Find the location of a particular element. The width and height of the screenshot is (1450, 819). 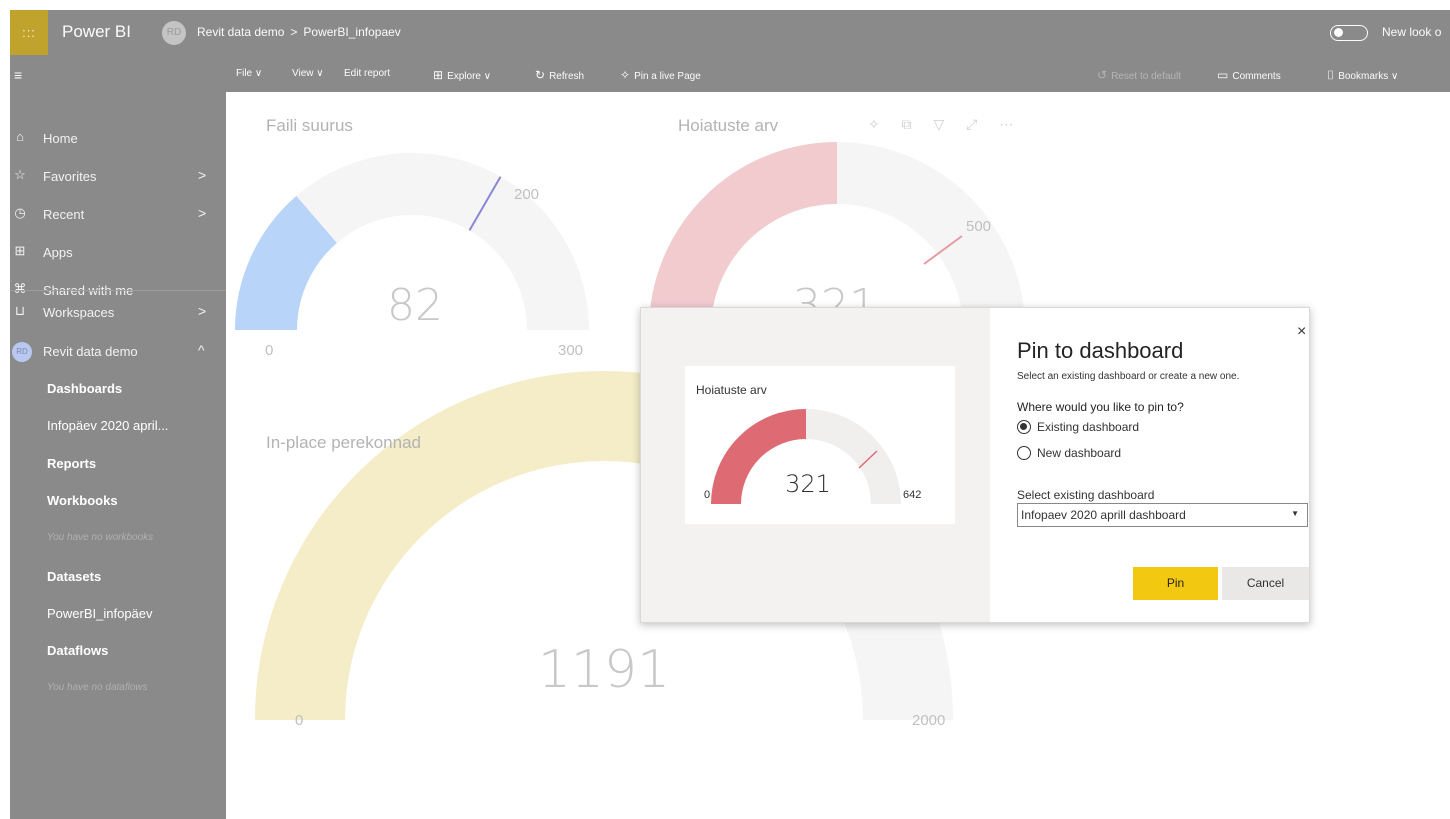

radio-selected-icon is located at coordinates (1024, 427).